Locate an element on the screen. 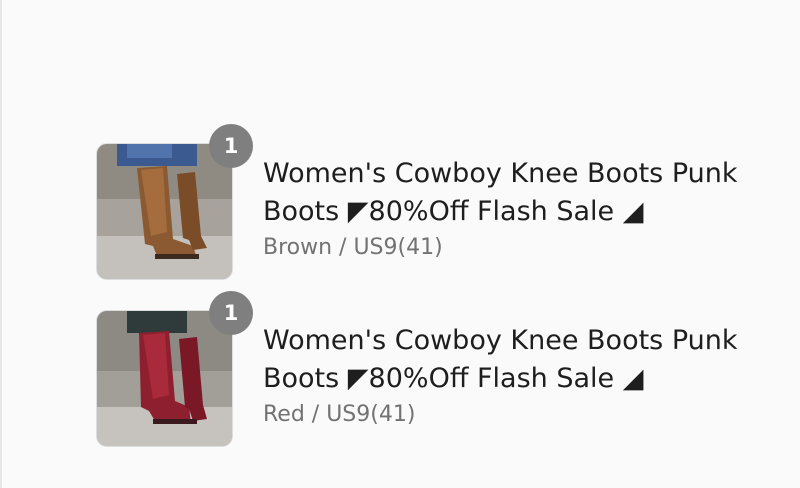 The width and height of the screenshot is (800, 488). product-variant: Red / US9(41) is located at coordinates (339, 414).